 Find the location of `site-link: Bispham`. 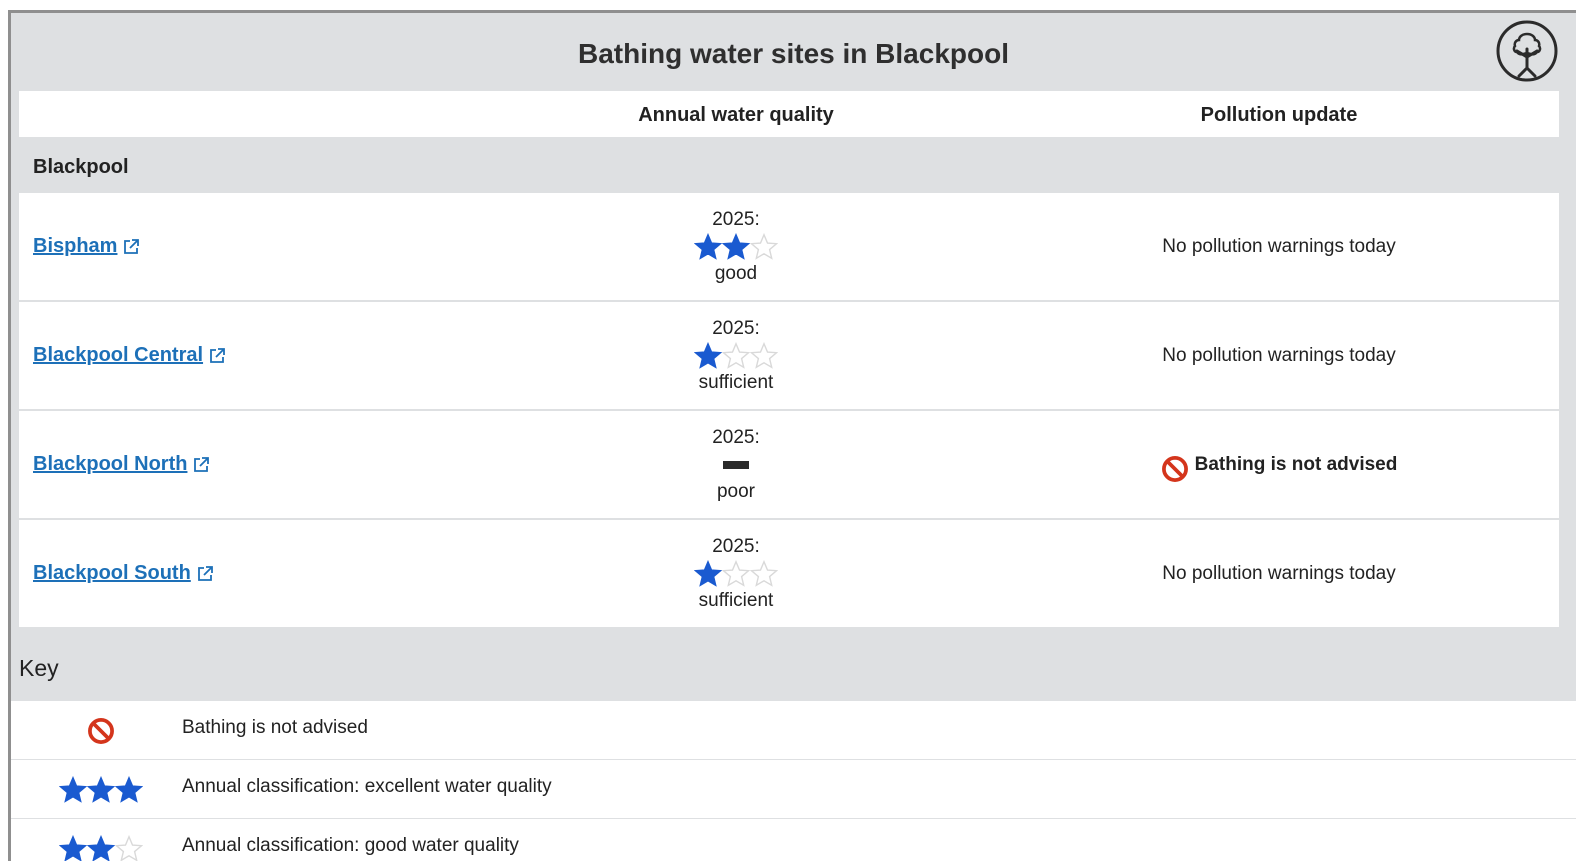

site-link: Bispham is located at coordinates (86, 246).